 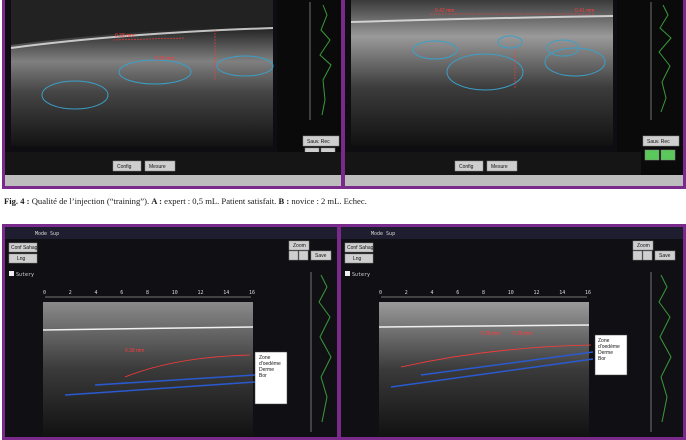 What do you see at coordinates (444, 11) in the screenshot?
I see `measure-label: 0.42 mm` at bounding box center [444, 11].